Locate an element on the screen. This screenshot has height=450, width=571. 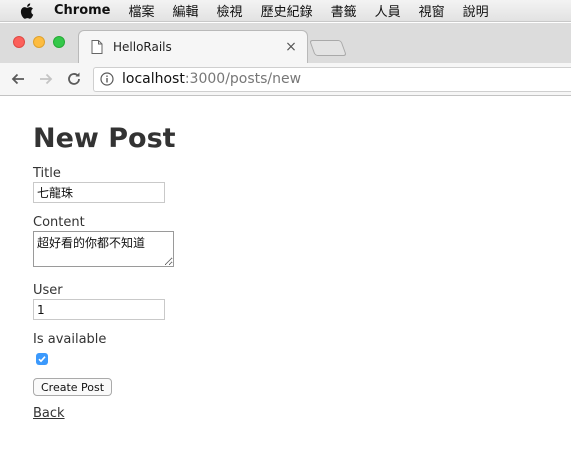
menu-app-chrome: Chrome is located at coordinates (82, 10).